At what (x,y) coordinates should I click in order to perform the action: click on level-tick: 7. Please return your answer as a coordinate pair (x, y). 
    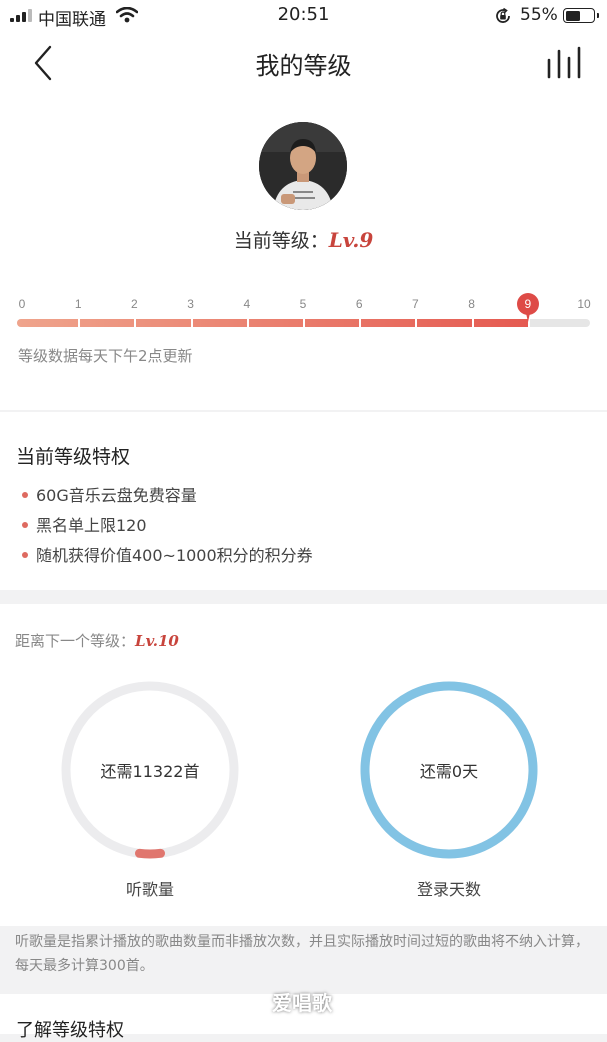
    Looking at the image, I should click on (415, 304).